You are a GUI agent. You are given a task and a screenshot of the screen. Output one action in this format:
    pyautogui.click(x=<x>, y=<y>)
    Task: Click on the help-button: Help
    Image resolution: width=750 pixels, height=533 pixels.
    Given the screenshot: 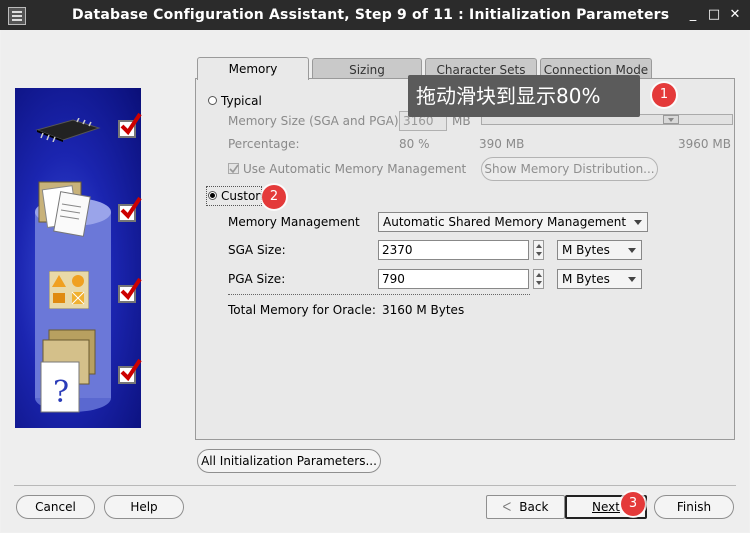 What is the action you would take?
    pyautogui.click(x=144, y=507)
    